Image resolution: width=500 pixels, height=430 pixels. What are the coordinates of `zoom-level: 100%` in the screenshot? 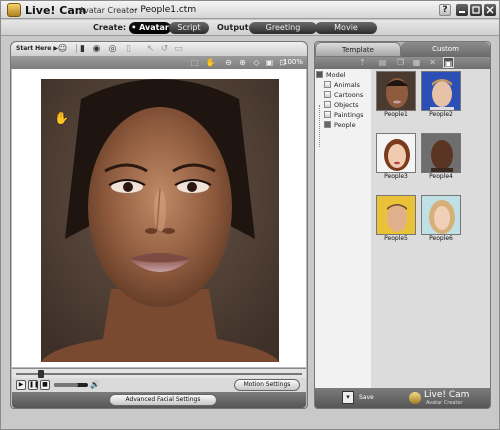 It's located at (292, 62).